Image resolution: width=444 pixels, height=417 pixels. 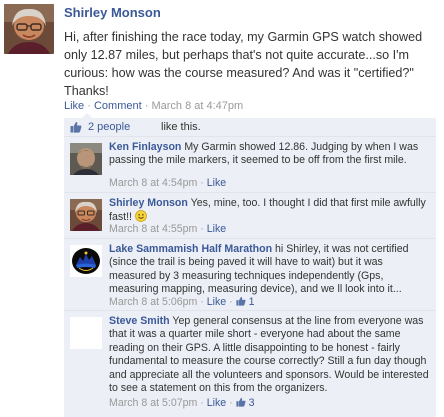 I want to click on likes-summary: 2 people like this., so click(x=250, y=127).